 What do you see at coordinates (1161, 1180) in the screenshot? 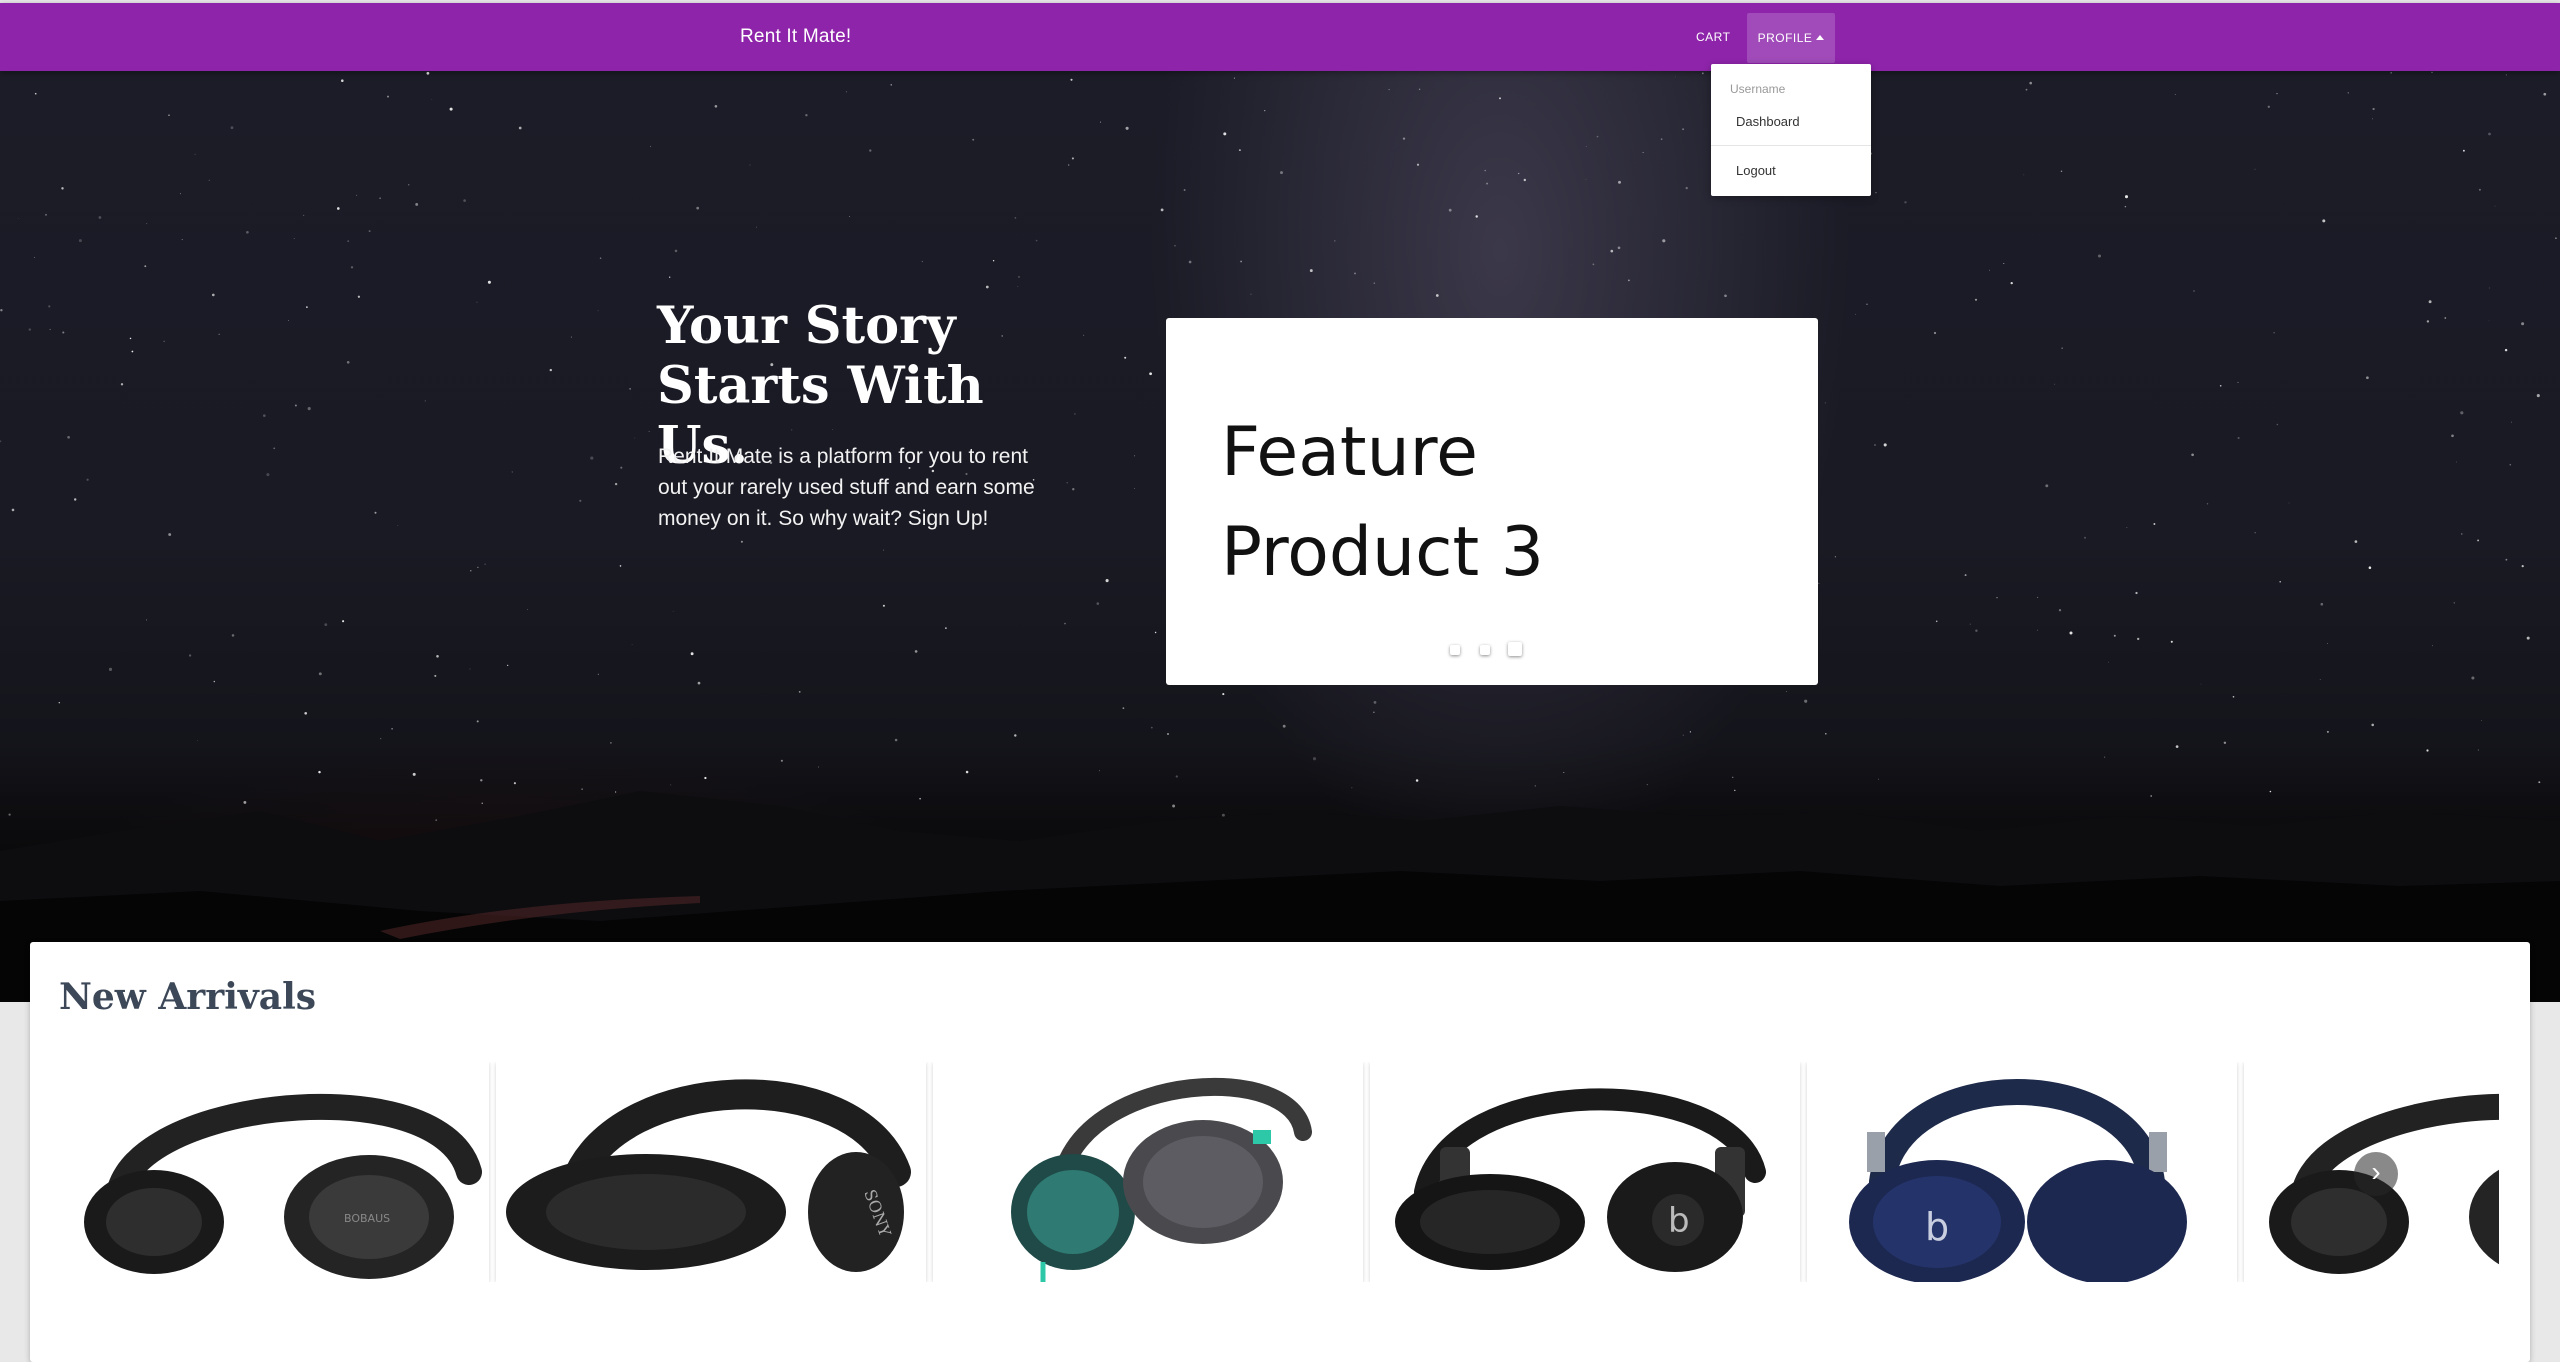
I see `headphones-teal-icon` at bounding box center [1161, 1180].